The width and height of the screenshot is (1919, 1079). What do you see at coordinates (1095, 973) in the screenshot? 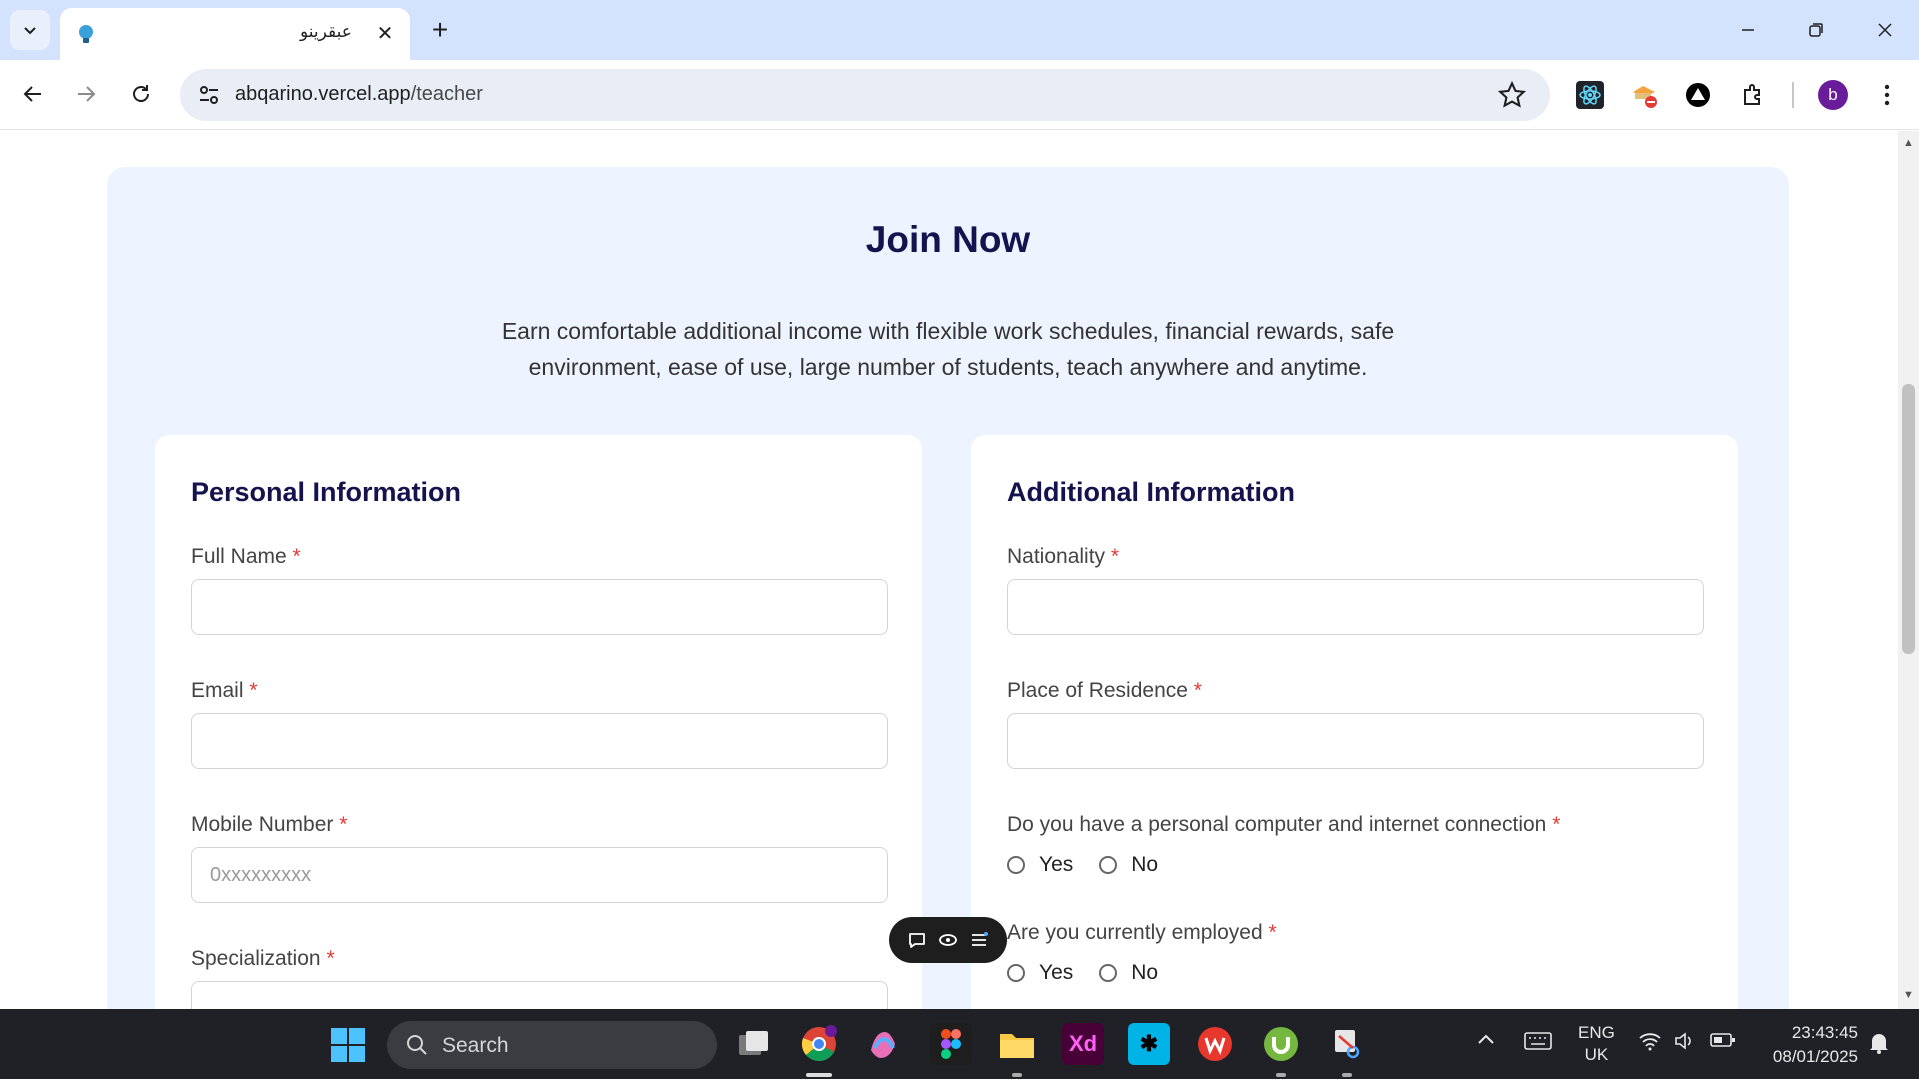
I see `employed-radio-group: Yes No` at bounding box center [1095, 973].